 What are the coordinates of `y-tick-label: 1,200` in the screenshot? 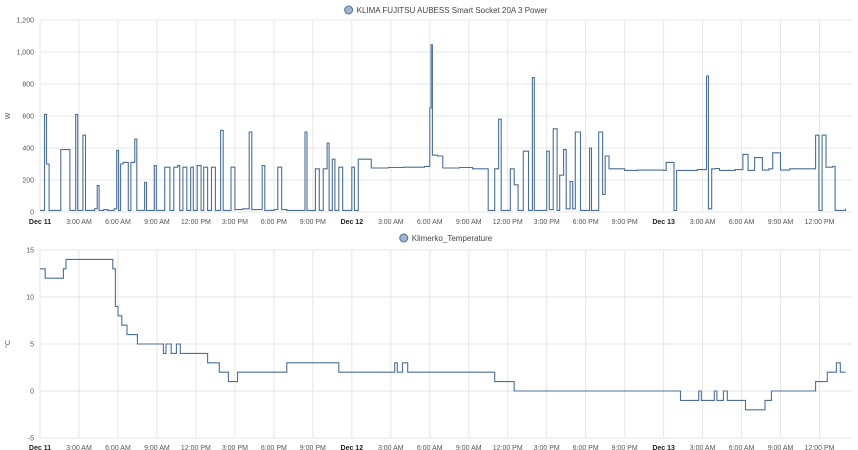 It's located at (25, 21).